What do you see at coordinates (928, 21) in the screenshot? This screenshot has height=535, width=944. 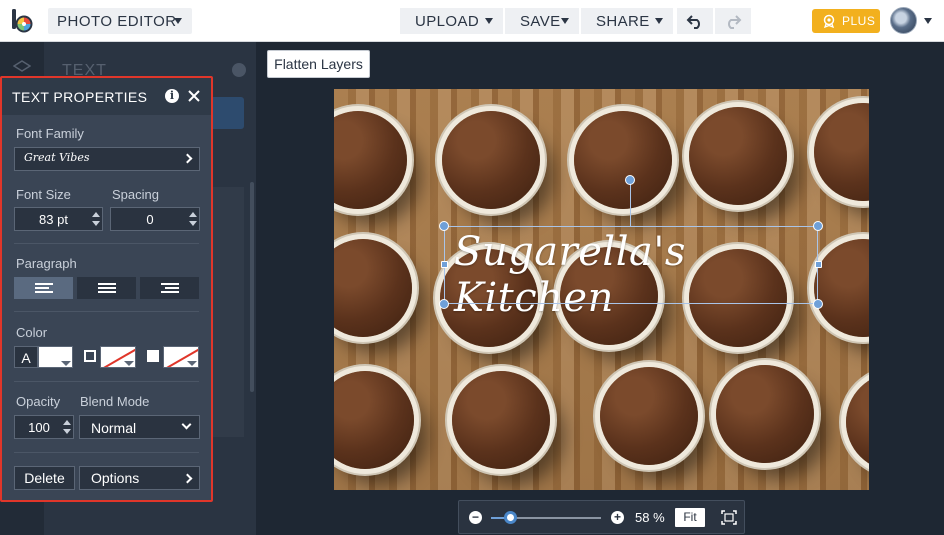 I see `avatar-caret-down-icon` at bounding box center [928, 21].